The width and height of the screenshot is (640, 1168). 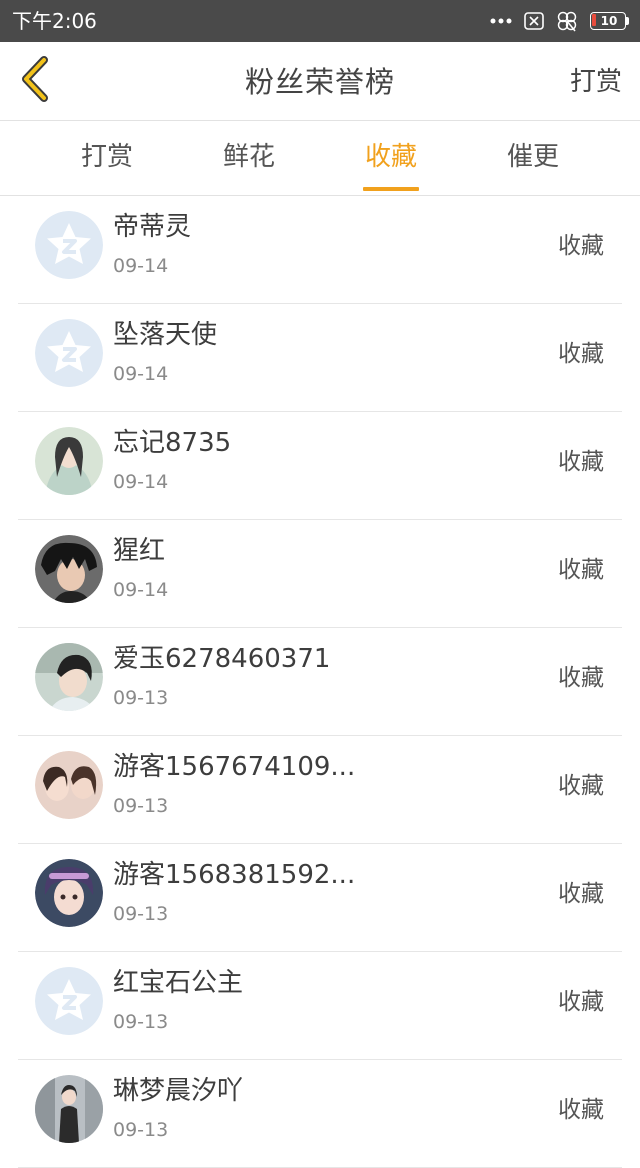 What do you see at coordinates (172, 443) in the screenshot?
I see `user-name: 忘记8735` at bounding box center [172, 443].